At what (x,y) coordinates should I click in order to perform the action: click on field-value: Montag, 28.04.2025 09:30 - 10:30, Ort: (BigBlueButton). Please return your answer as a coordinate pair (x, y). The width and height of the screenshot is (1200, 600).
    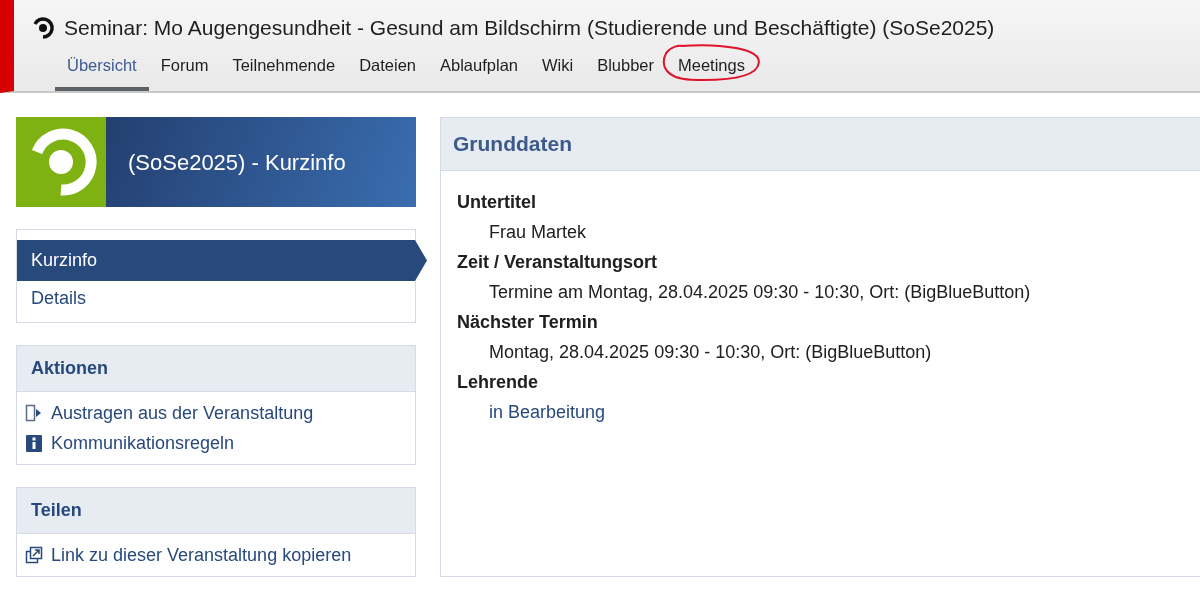
    Looking at the image, I should click on (710, 352).